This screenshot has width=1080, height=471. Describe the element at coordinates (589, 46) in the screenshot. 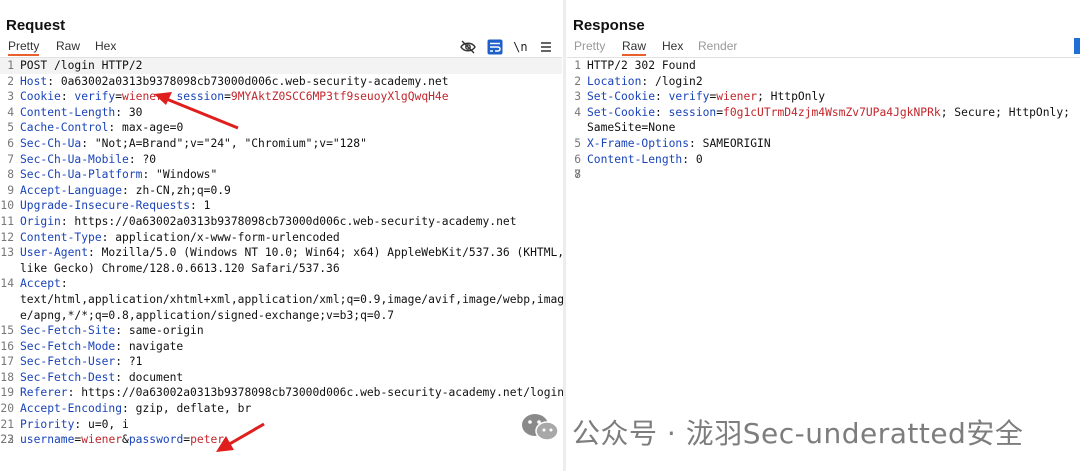

I see `response-tab-pretty: Pretty` at that location.